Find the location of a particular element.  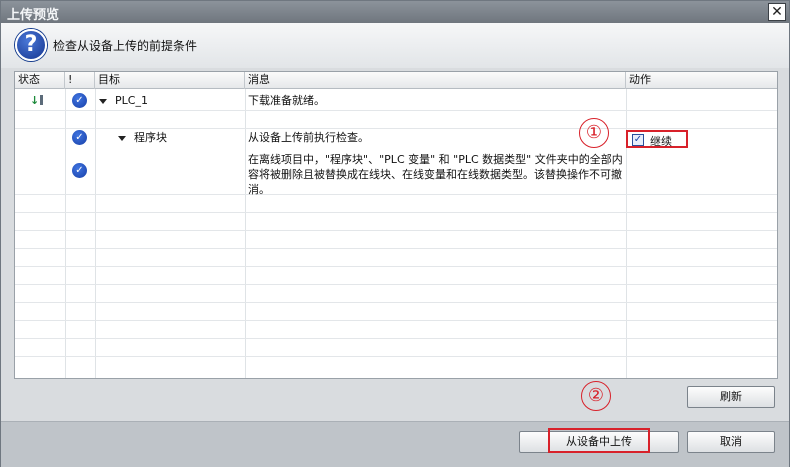

header-text: 检查从设备上传的前提条件 is located at coordinates (125, 46).